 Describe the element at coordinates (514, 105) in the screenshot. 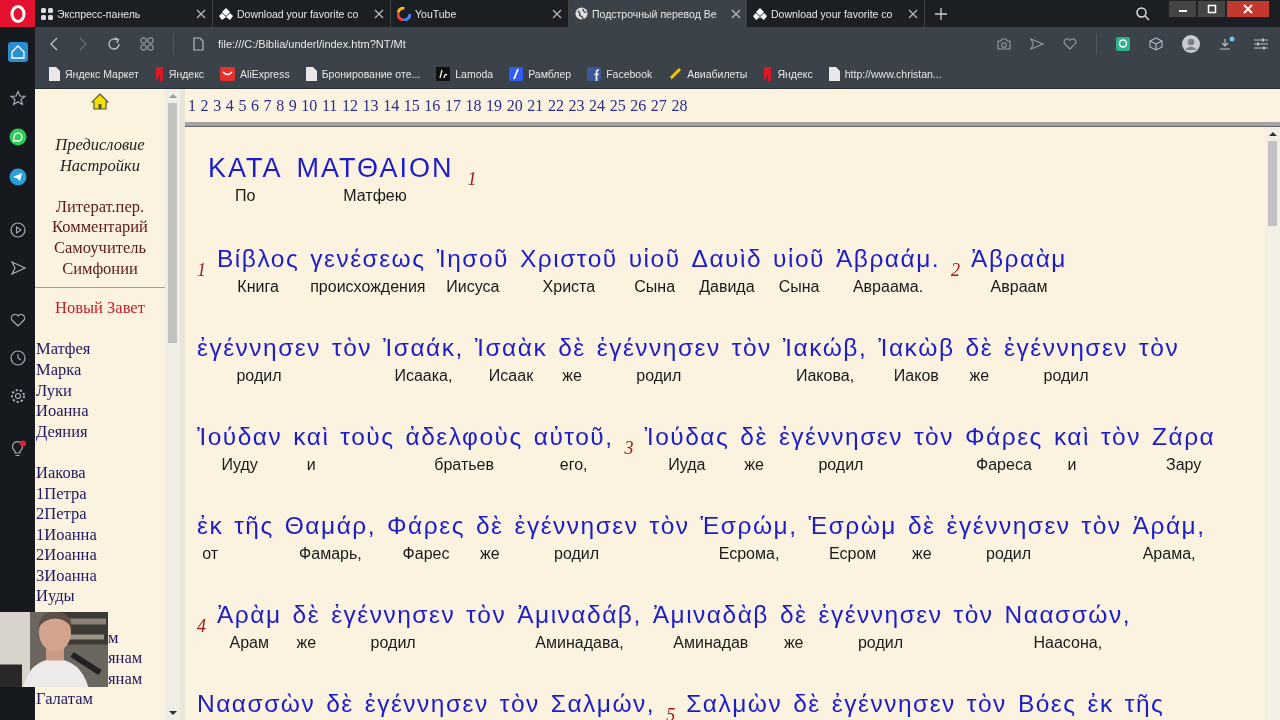

I see `chapter-link: 20` at that location.